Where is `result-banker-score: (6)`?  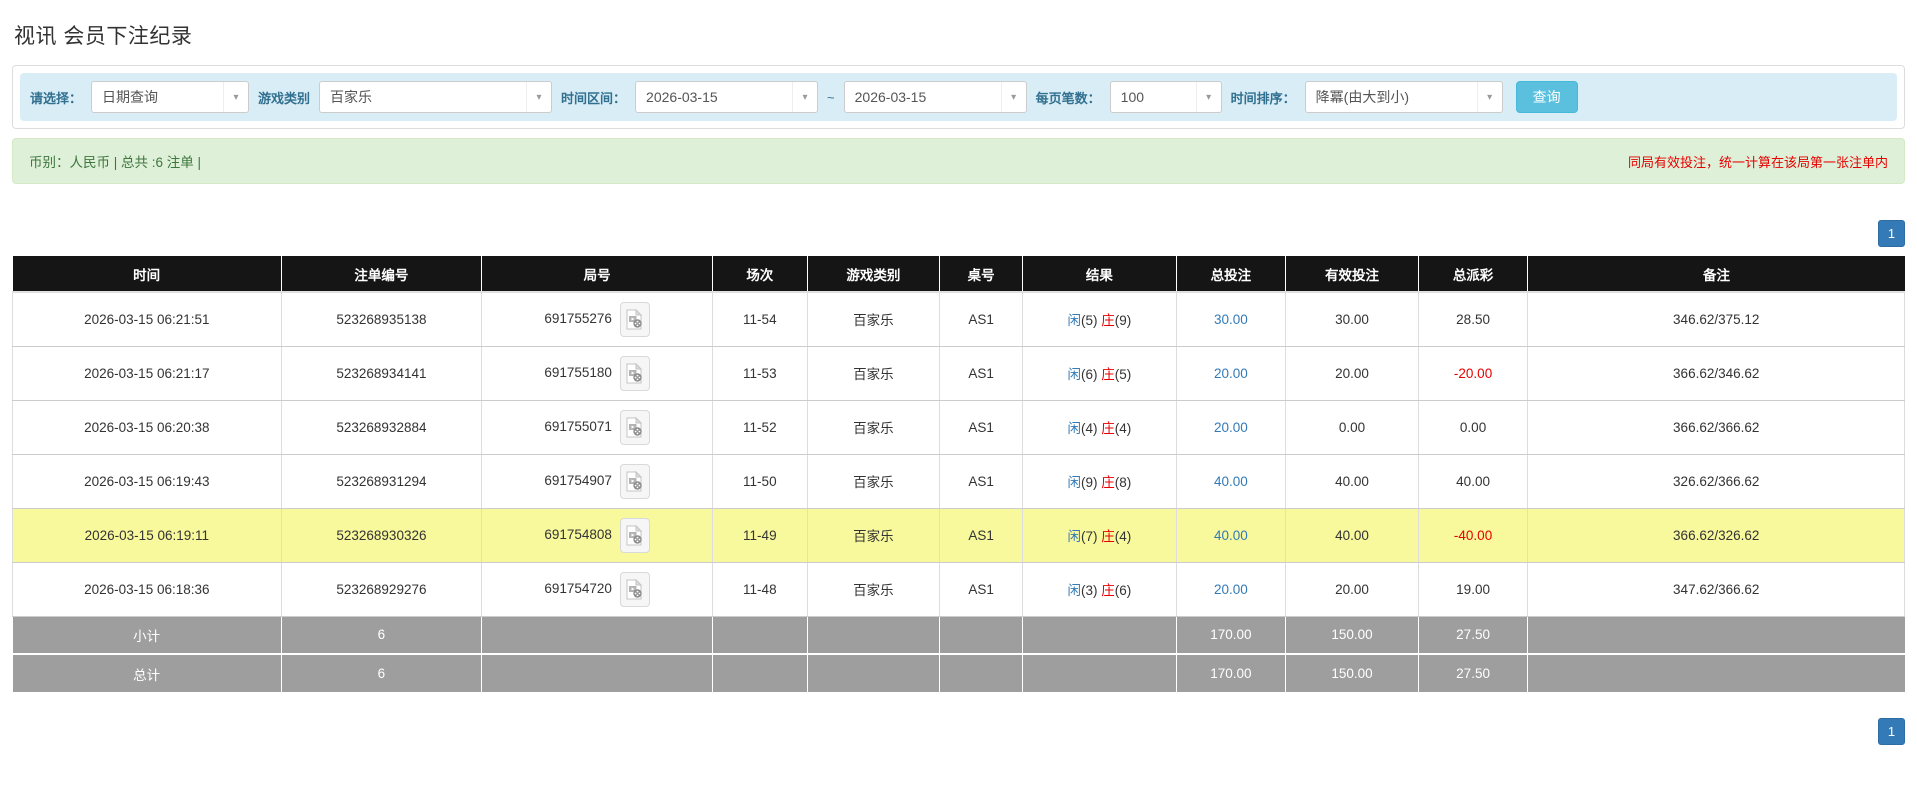
result-banker-score: (6) is located at coordinates (1123, 590).